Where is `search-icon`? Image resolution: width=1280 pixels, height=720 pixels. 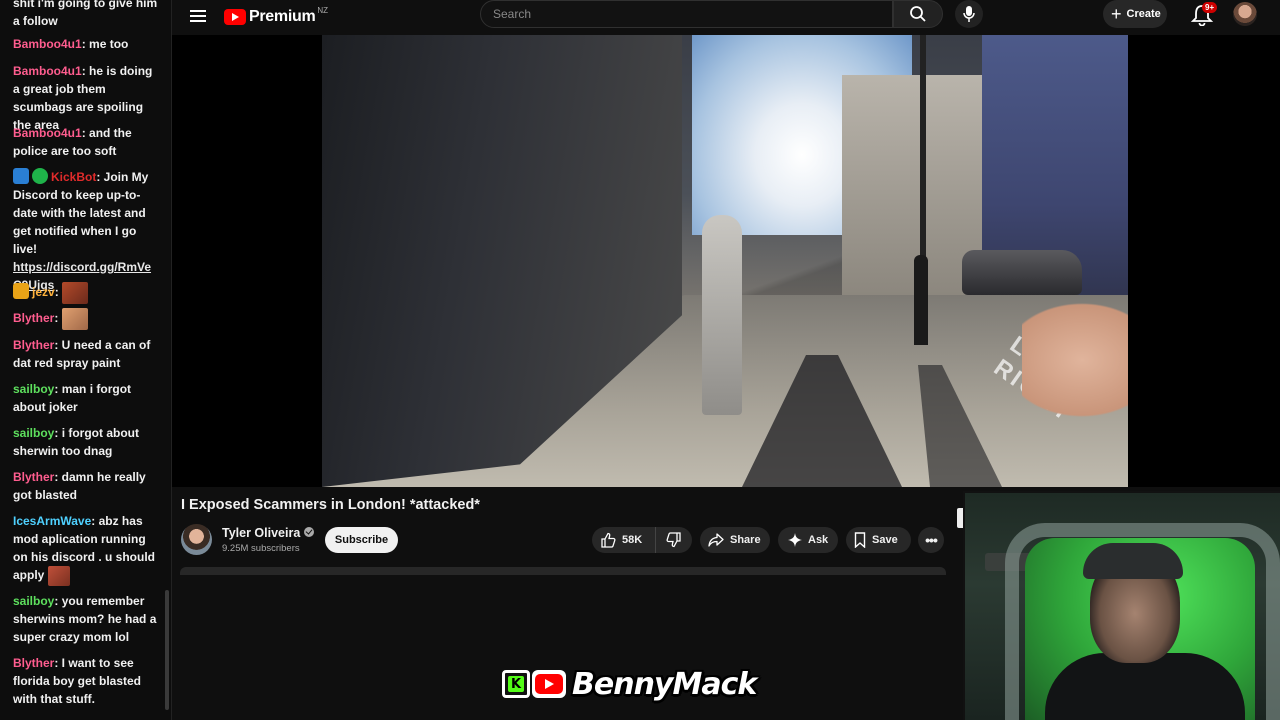
search-icon is located at coordinates (918, 14).